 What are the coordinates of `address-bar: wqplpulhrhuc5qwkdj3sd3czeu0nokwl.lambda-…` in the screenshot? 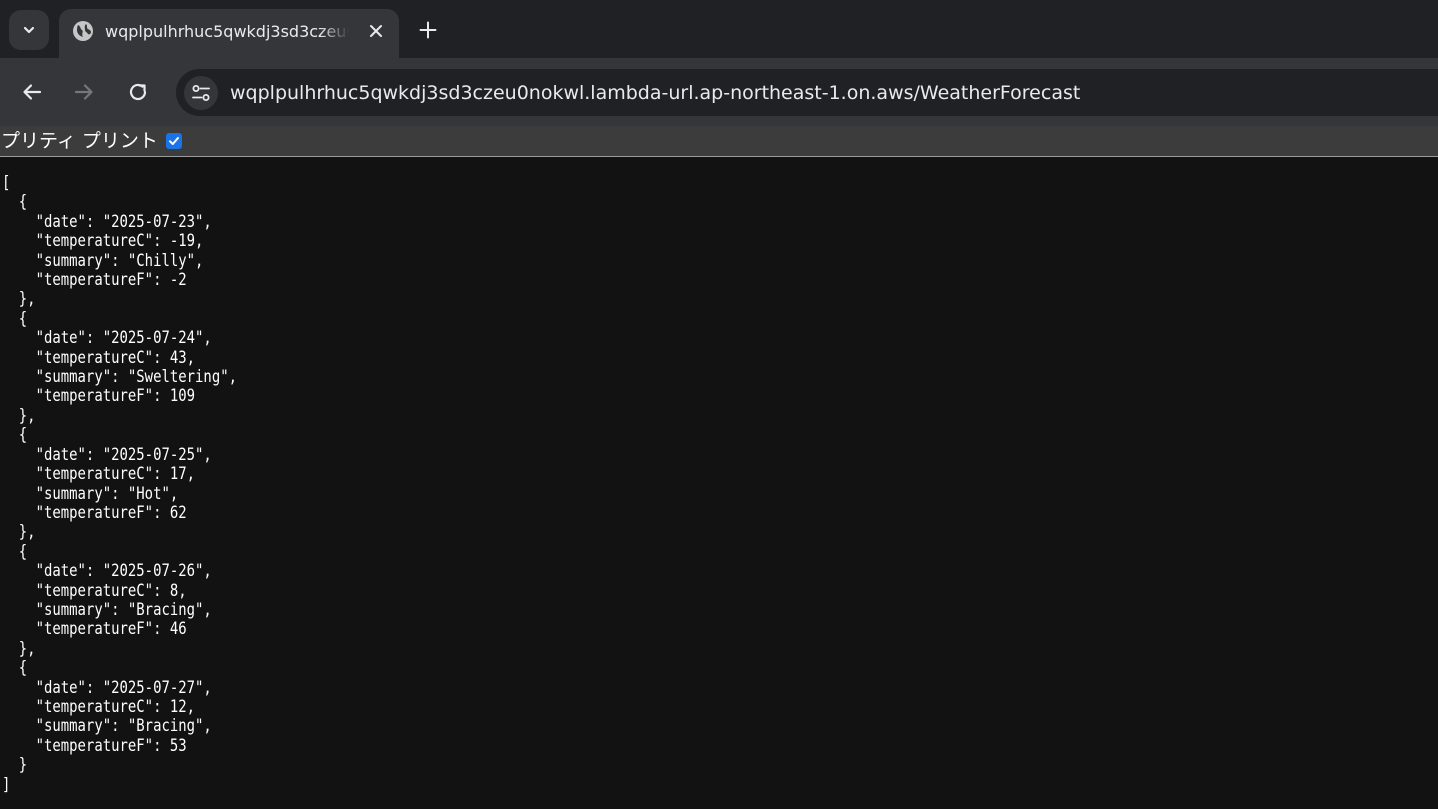 It's located at (807, 92).